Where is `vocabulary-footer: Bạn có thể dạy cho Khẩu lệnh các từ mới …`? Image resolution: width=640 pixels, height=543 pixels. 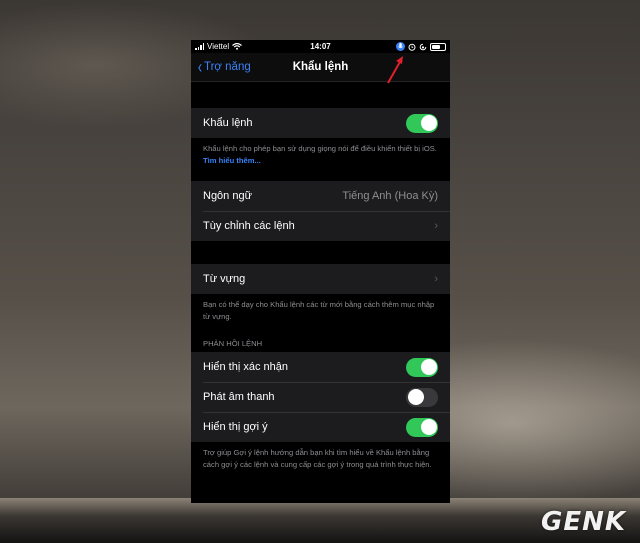 vocabulary-footer: Bạn có thể dạy cho Khẩu lệnh các từ mới … is located at coordinates (319, 310).